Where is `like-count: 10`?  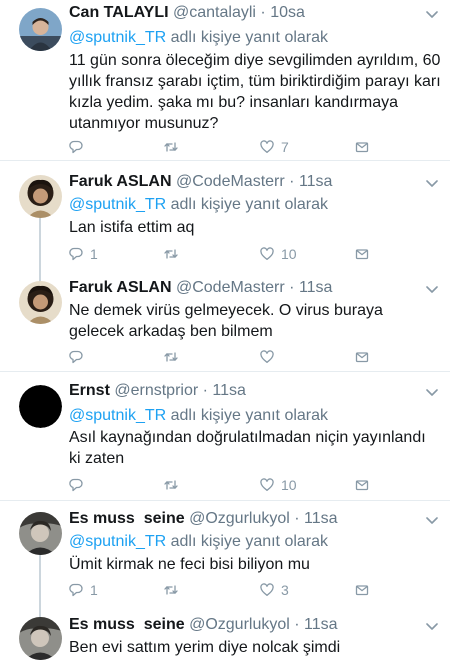
like-count: 10 is located at coordinates (289, 485).